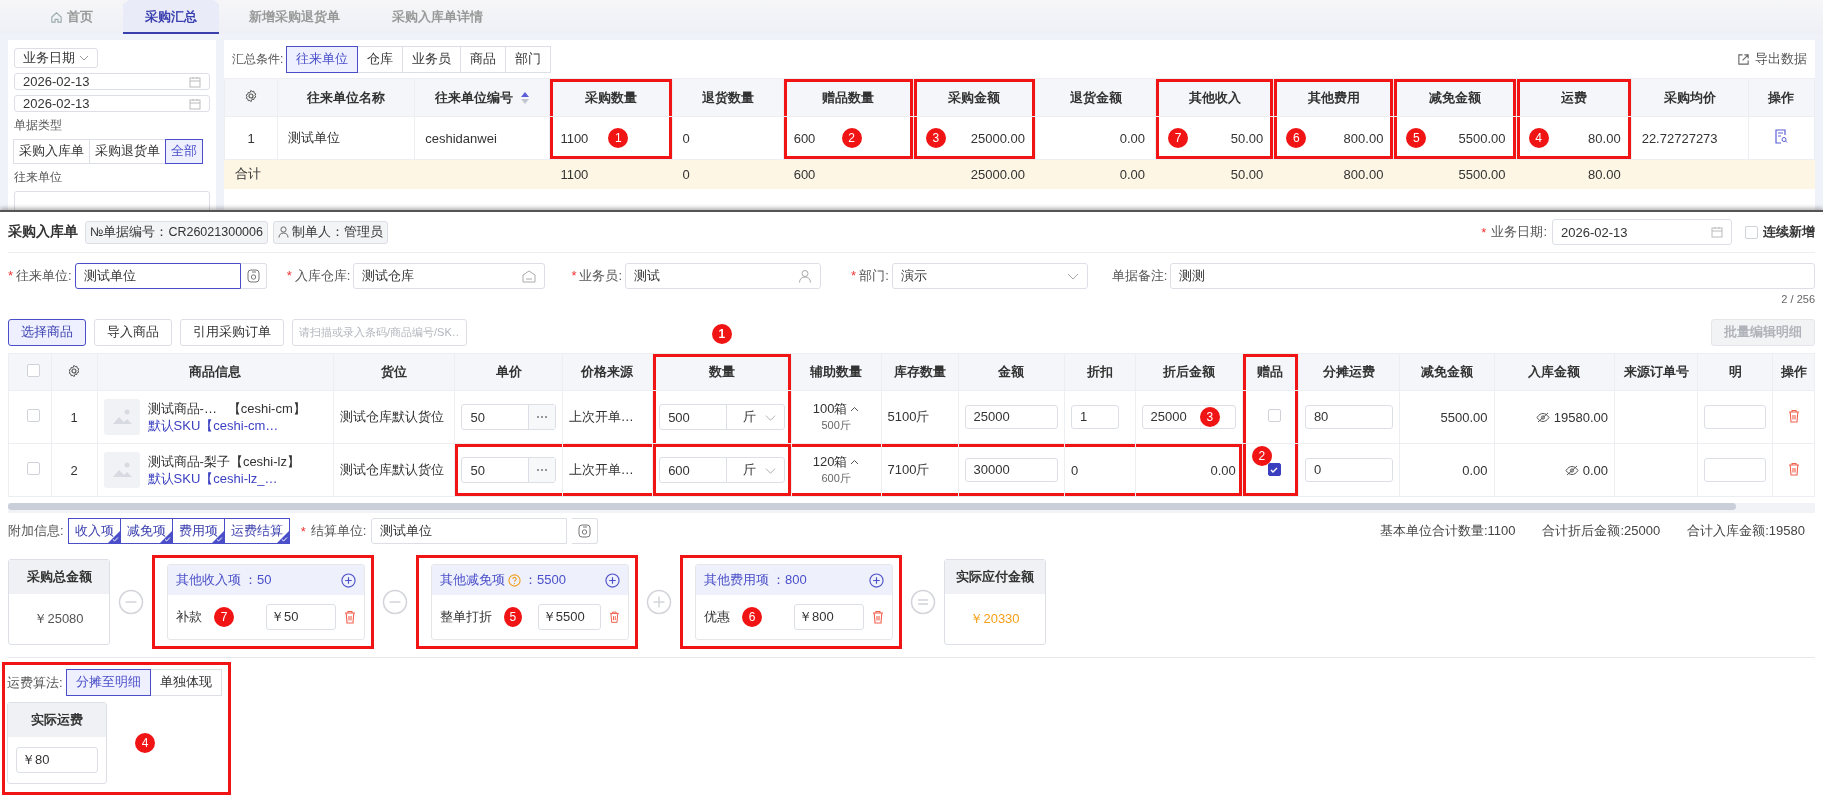 The height and width of the screenshot is (795, 1823). Describe the element at coordinates (723, 276) in the screenshot. I see `input-field: 测试` at that location.